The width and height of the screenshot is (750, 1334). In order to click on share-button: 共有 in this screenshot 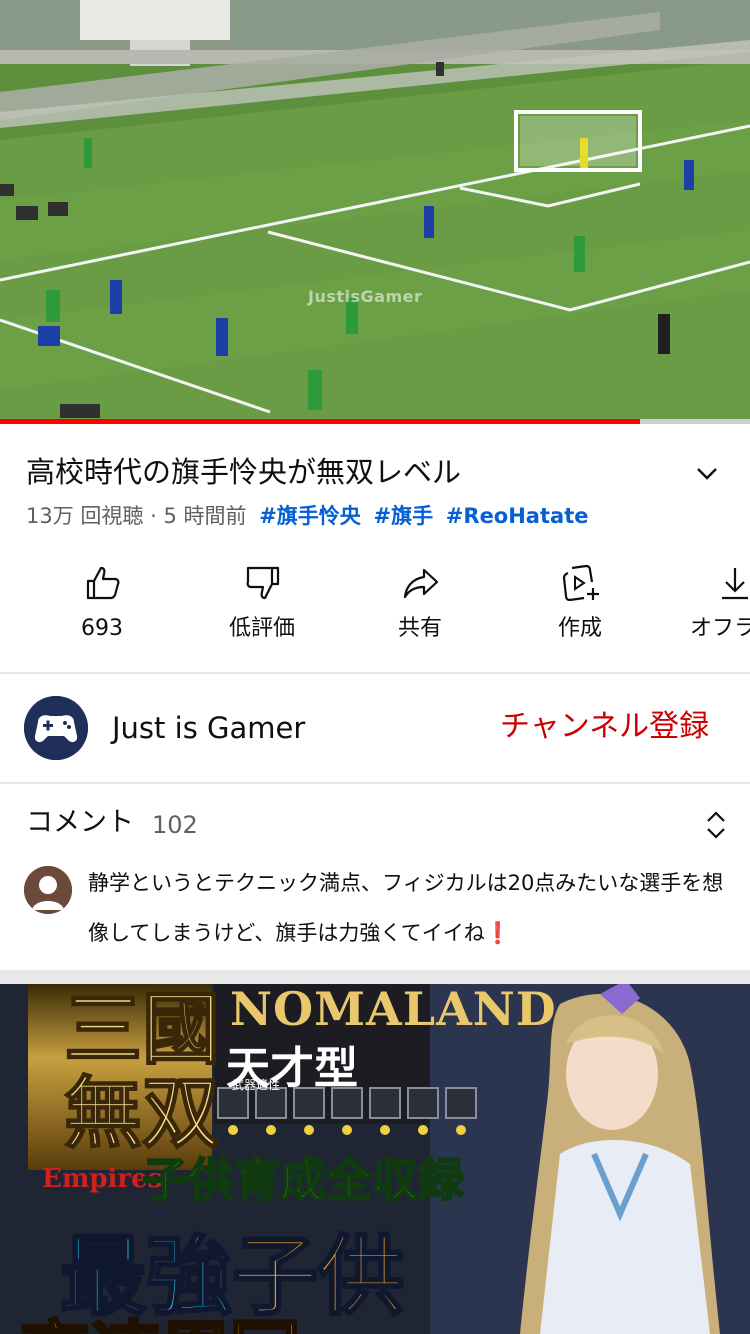, I will do `click(420, 608)`.